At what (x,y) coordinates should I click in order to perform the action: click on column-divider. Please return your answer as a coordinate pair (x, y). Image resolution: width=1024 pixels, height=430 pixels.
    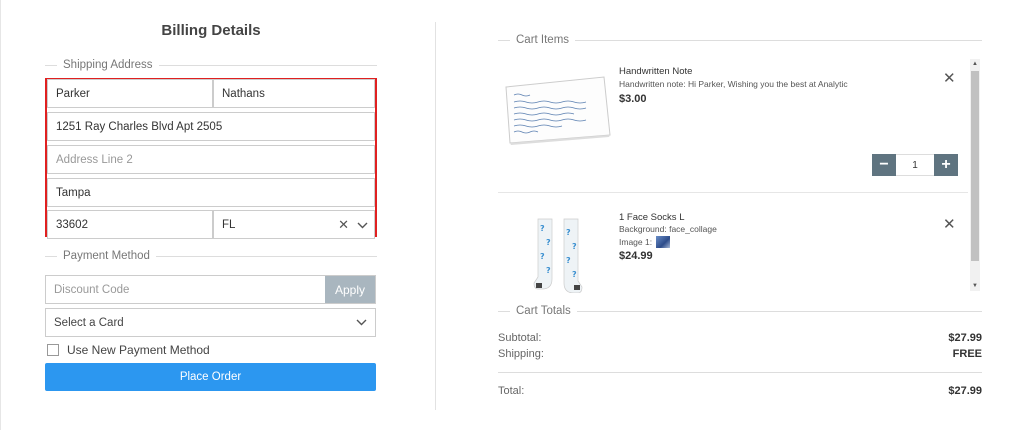
    Looking at the image, I should click on (435, 216).